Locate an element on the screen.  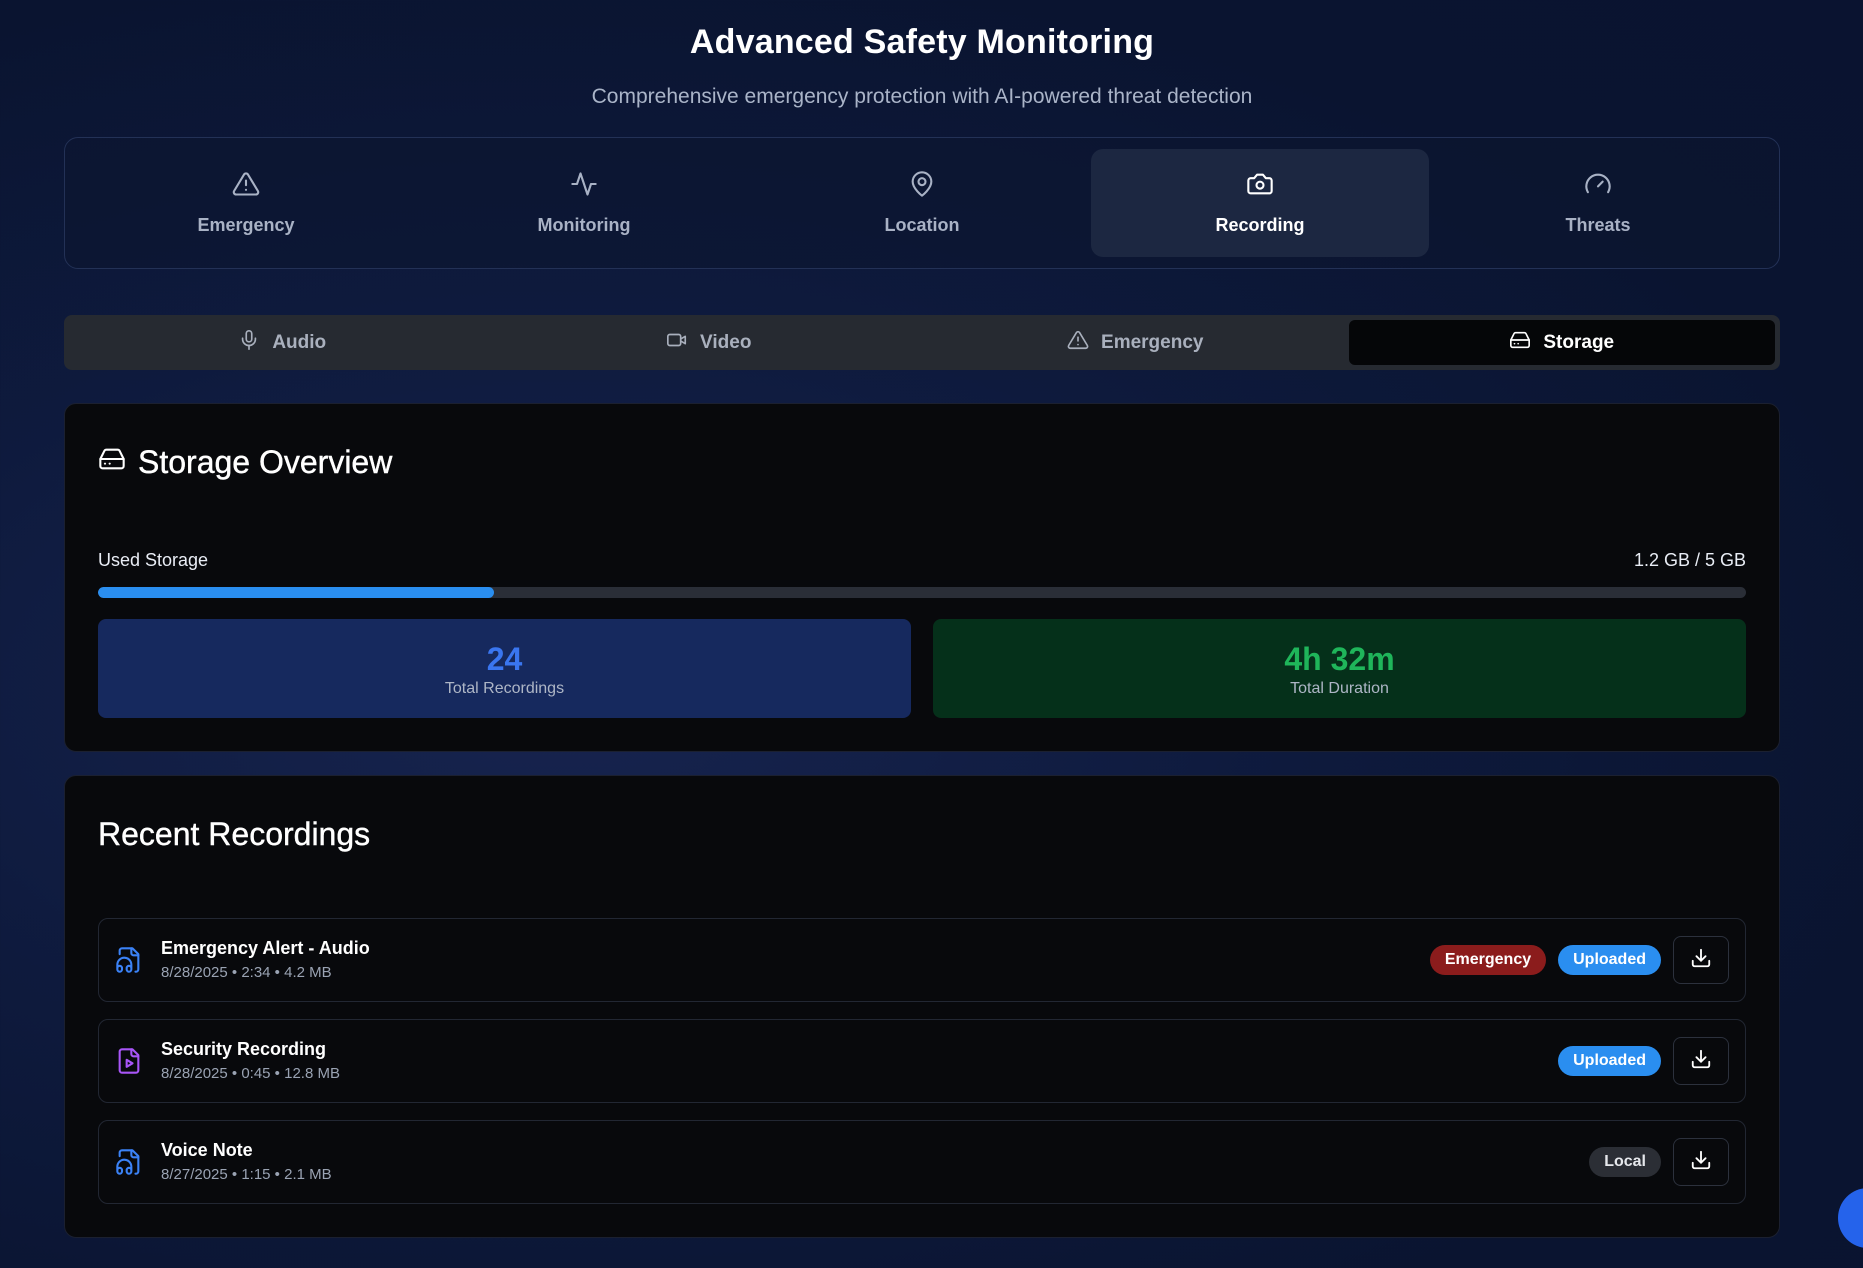
recording-name: Security Recording is located at coordinates (244, 1049).